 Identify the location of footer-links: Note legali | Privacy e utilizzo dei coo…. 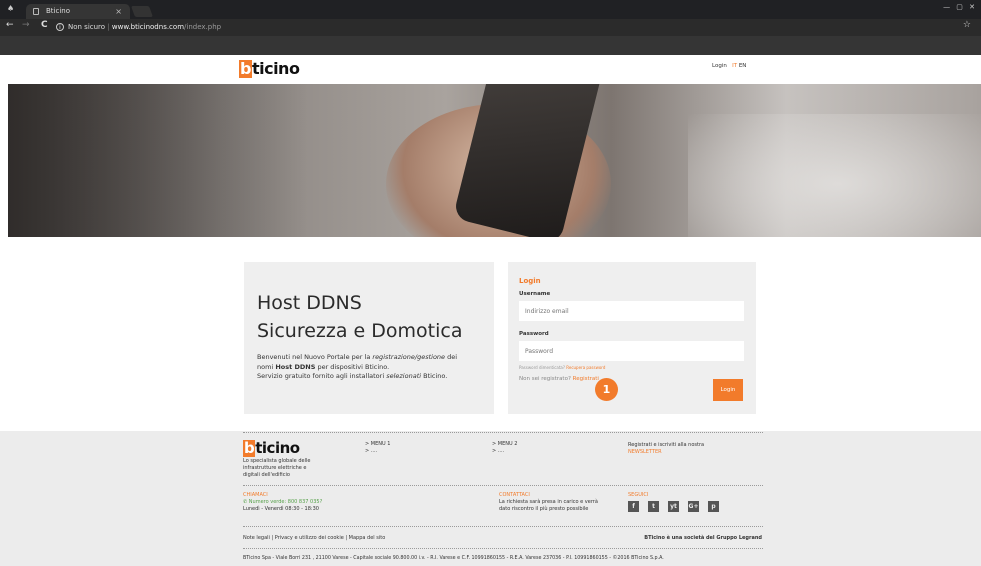
(314, 538).